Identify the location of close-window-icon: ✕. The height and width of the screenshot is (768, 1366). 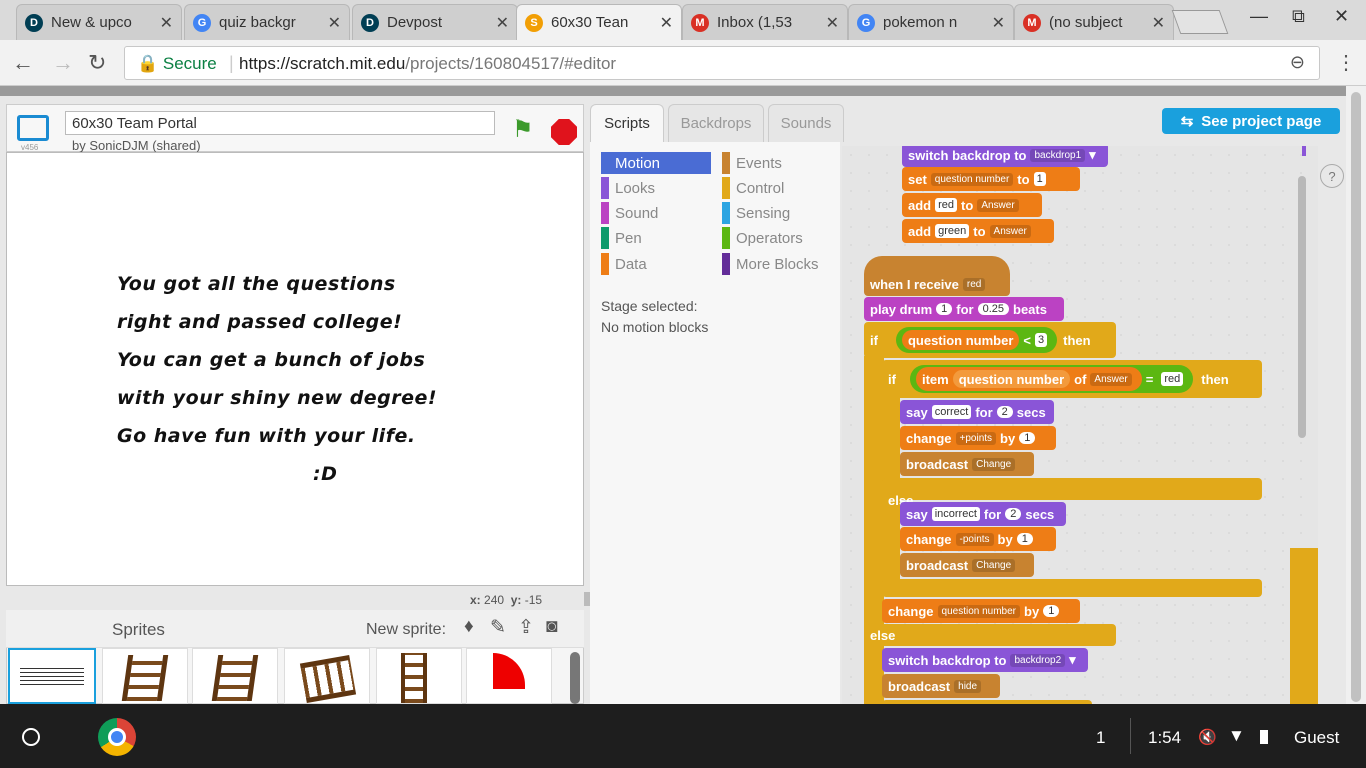
(1341, 16).